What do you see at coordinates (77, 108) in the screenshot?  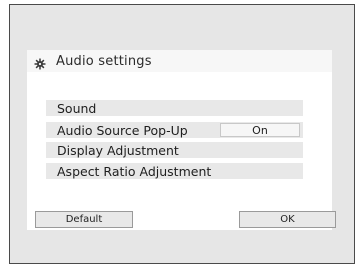 I see `menu-item-label: Sound` at bounding box center [77, 108].